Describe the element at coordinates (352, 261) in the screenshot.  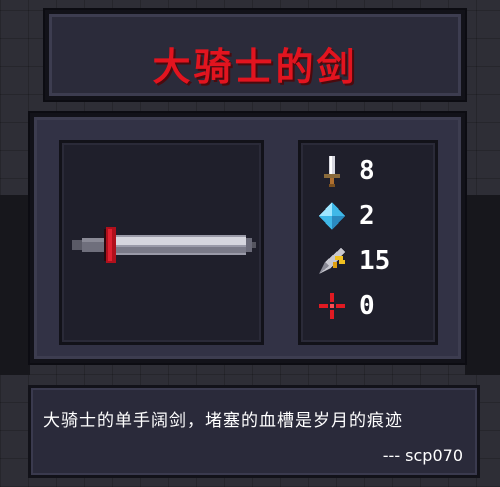
I see `stat-row-critical: 15` at that location.